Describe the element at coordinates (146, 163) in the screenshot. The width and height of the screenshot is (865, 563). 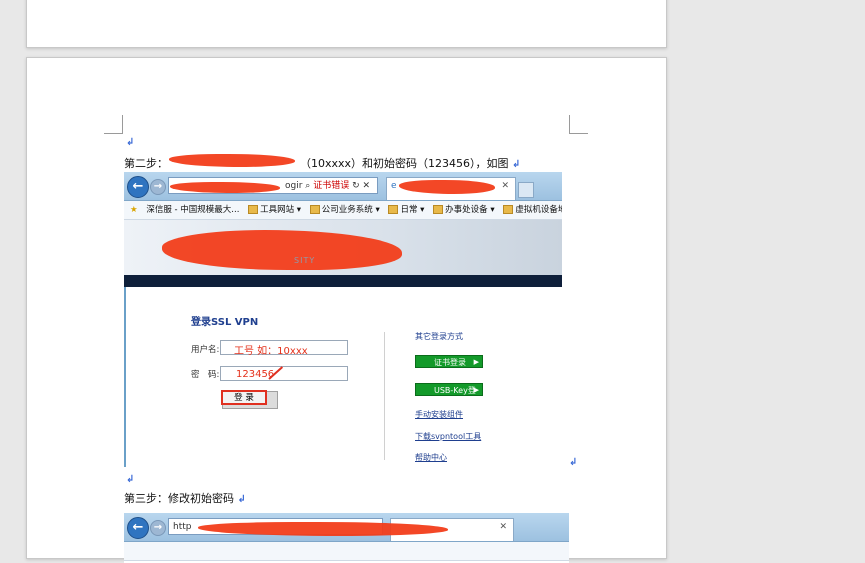
I see `step2-prefix: 第二步：` at that location.